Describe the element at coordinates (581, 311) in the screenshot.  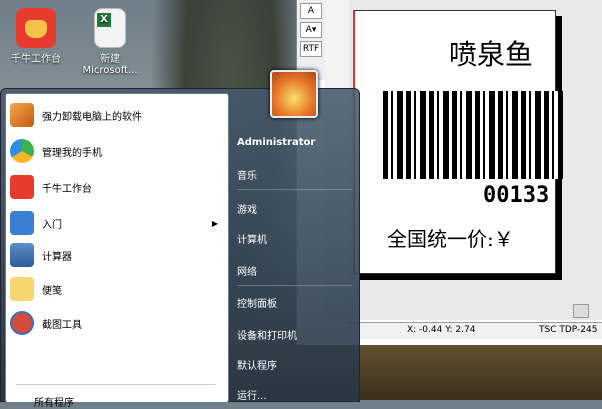
I see `scrollbar-handle` at that location.